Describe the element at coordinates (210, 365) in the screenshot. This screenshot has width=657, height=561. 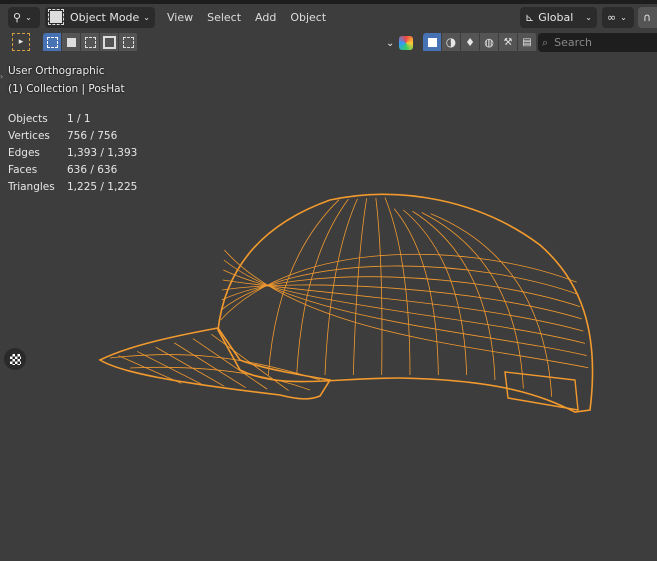
I see `hat-brim-line` at that location.